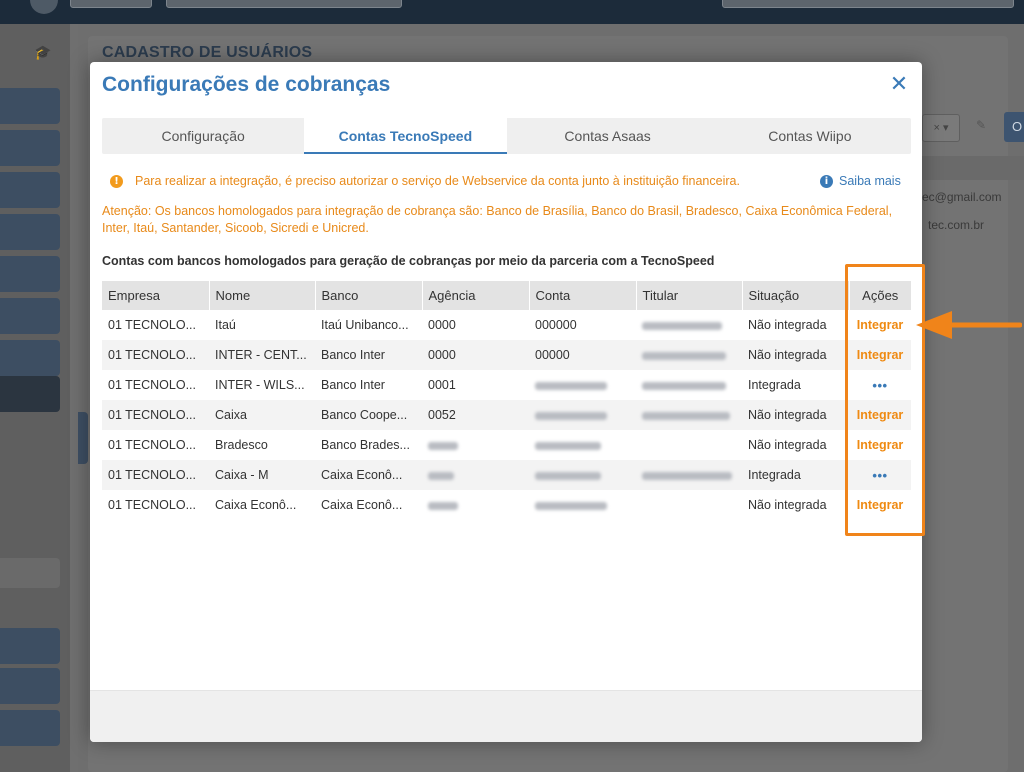 The image size is (1024, 772). Describe the element at coordinates (241, 445) in the screenshot. I see `cell-nome: Bradesco` at that location.